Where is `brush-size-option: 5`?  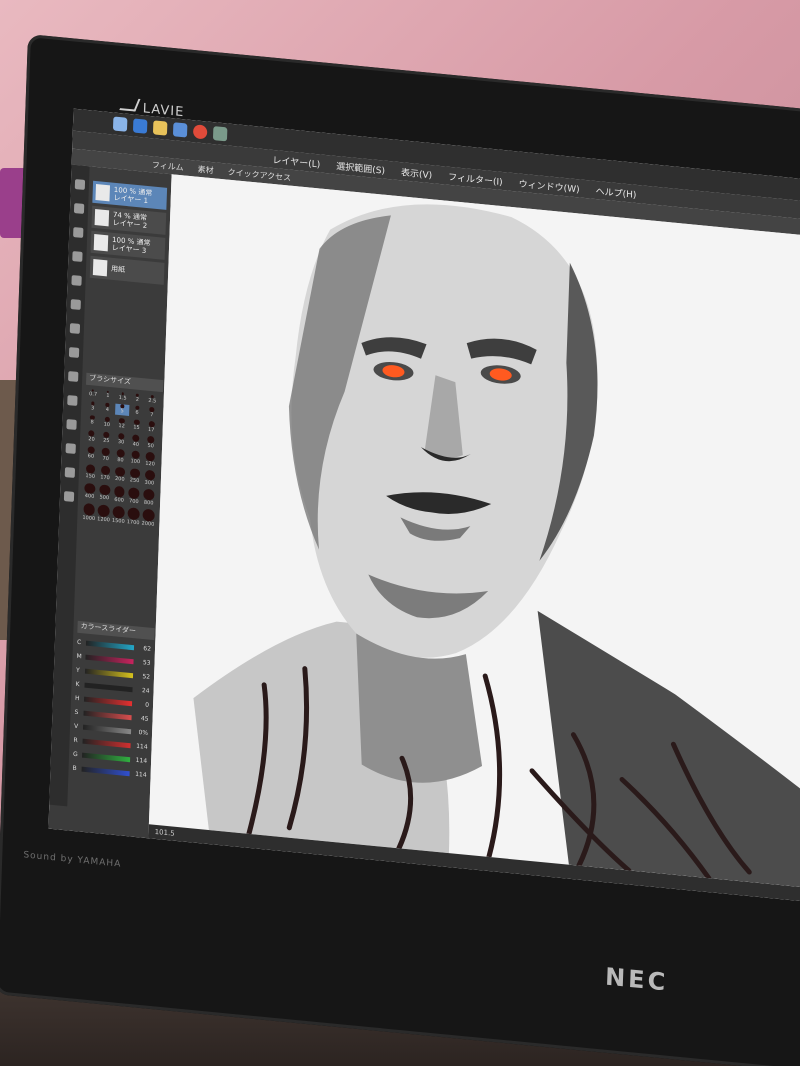 brush-size-option: 5 is located at coordinates (122, 409).